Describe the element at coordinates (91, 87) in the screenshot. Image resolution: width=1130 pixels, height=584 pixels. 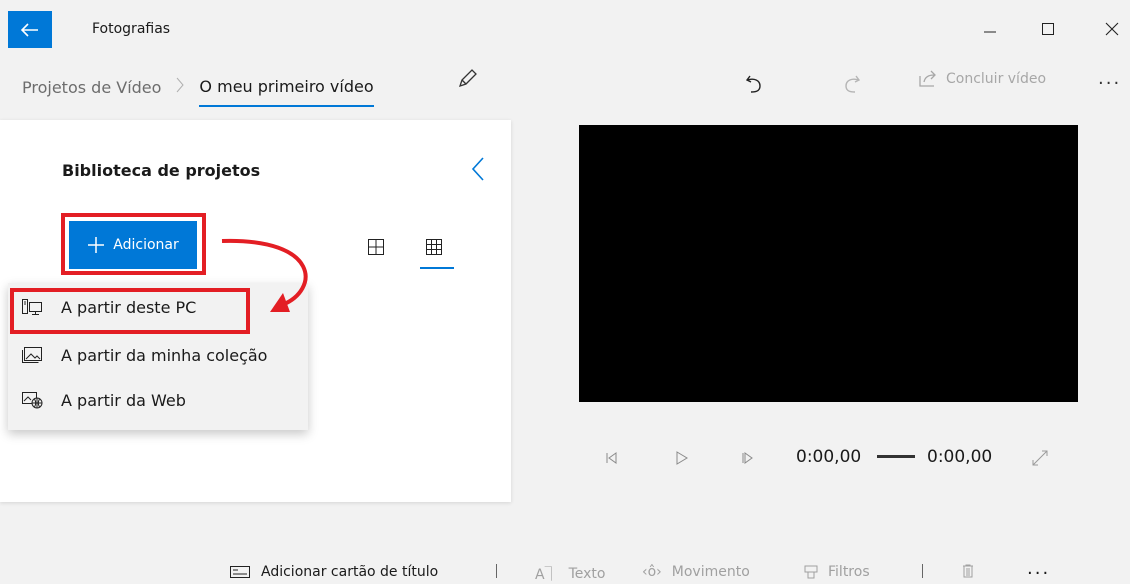
I see `breadcrumb-root-link: Projetos de Vídeo` at that location.